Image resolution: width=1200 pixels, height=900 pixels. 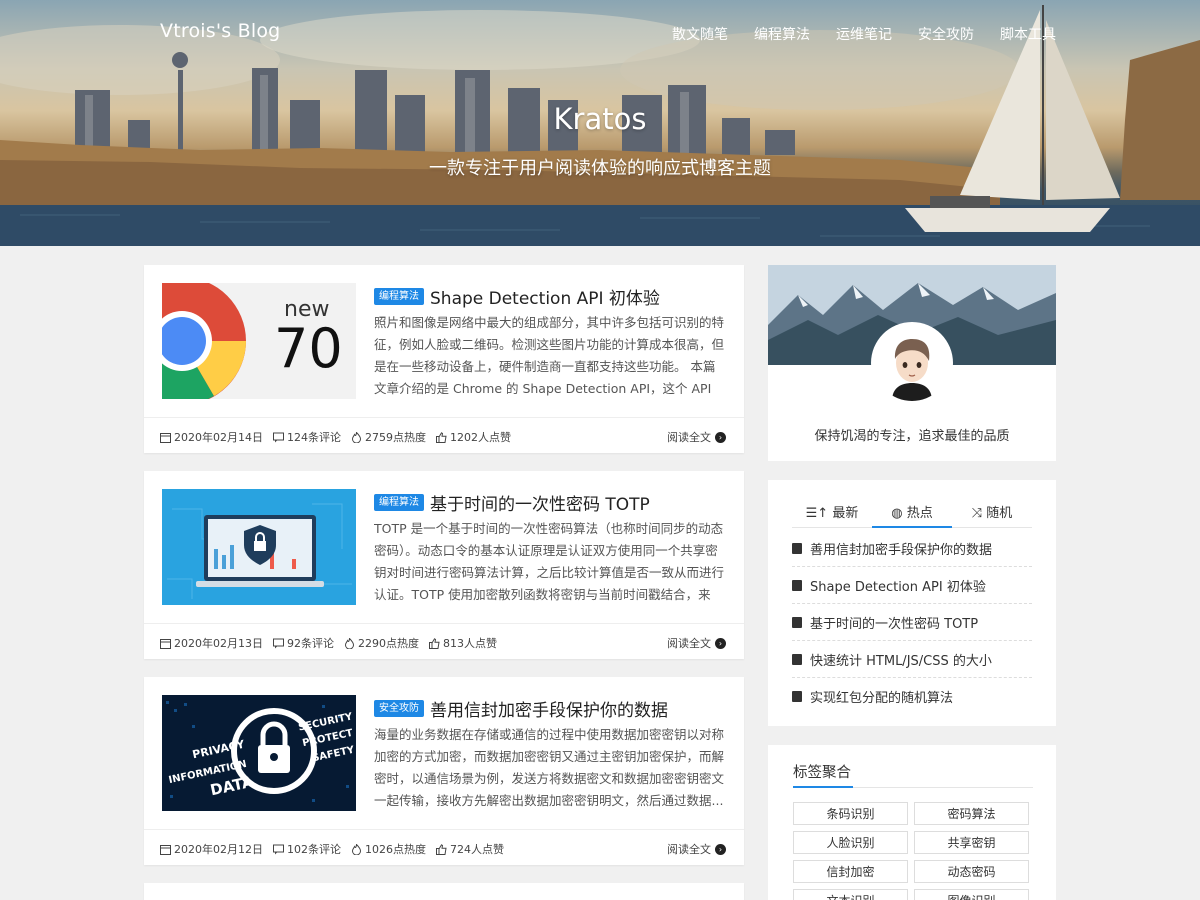 What do you see at coordinates (388, 849) in the screenshot?
I see `post-heat: 1026点热度` at bounding box center [388, 849].